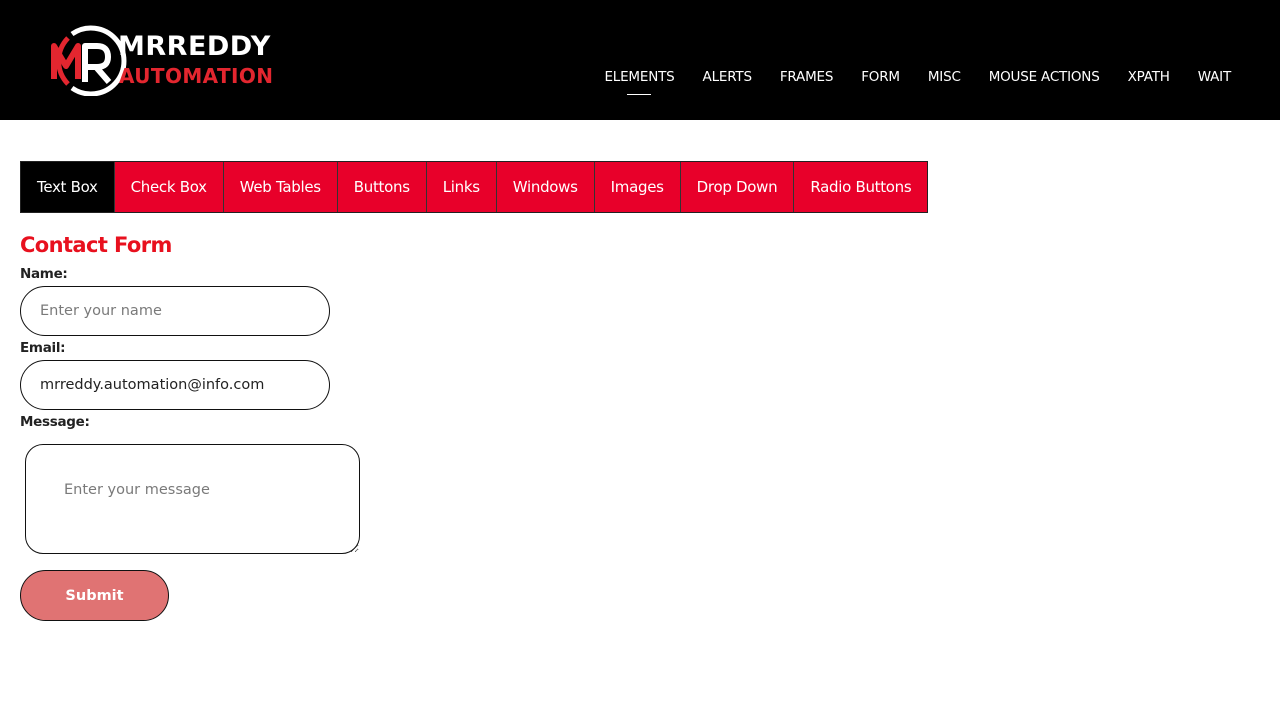 This screenshot has height=720, width=1280. Describe the element at coordinates (55, 422) in the screenshot. I see `message-label: Message:` at that location.